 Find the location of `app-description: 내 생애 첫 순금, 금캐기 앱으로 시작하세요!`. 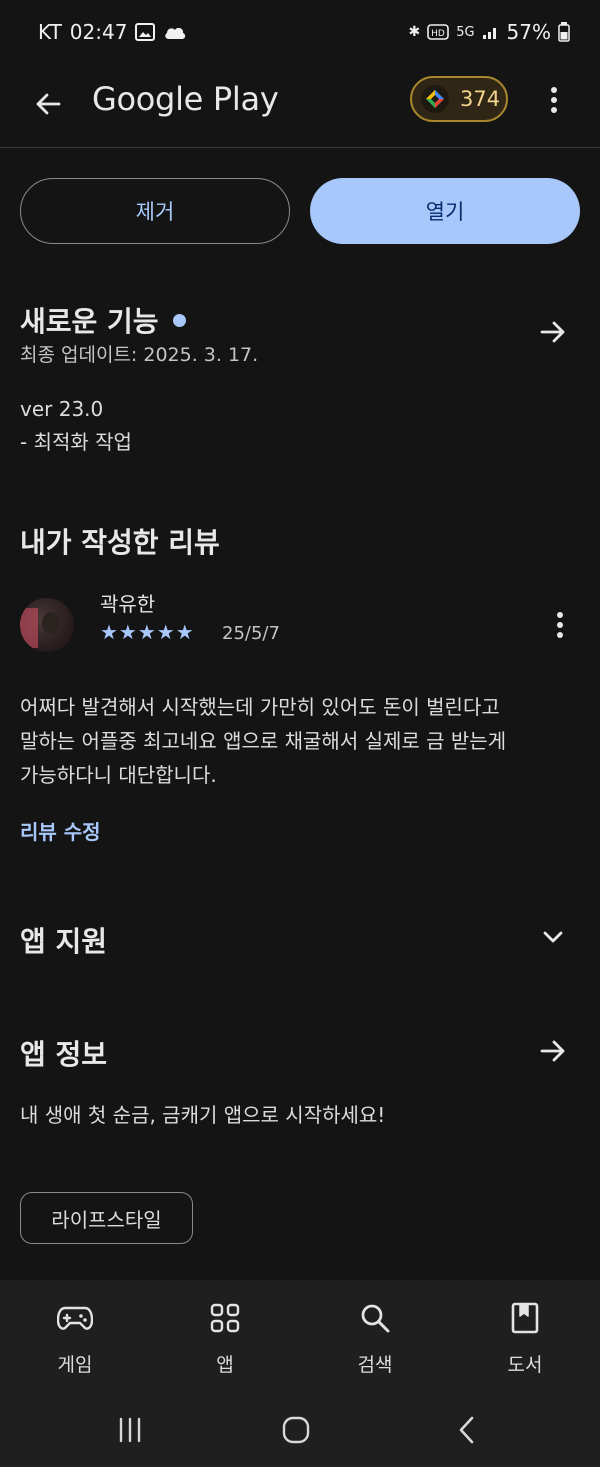

app-description: 내 생애 첫 순금, 금캐기 앱으로 시작하세요! is located at coordinates (203, 1115).